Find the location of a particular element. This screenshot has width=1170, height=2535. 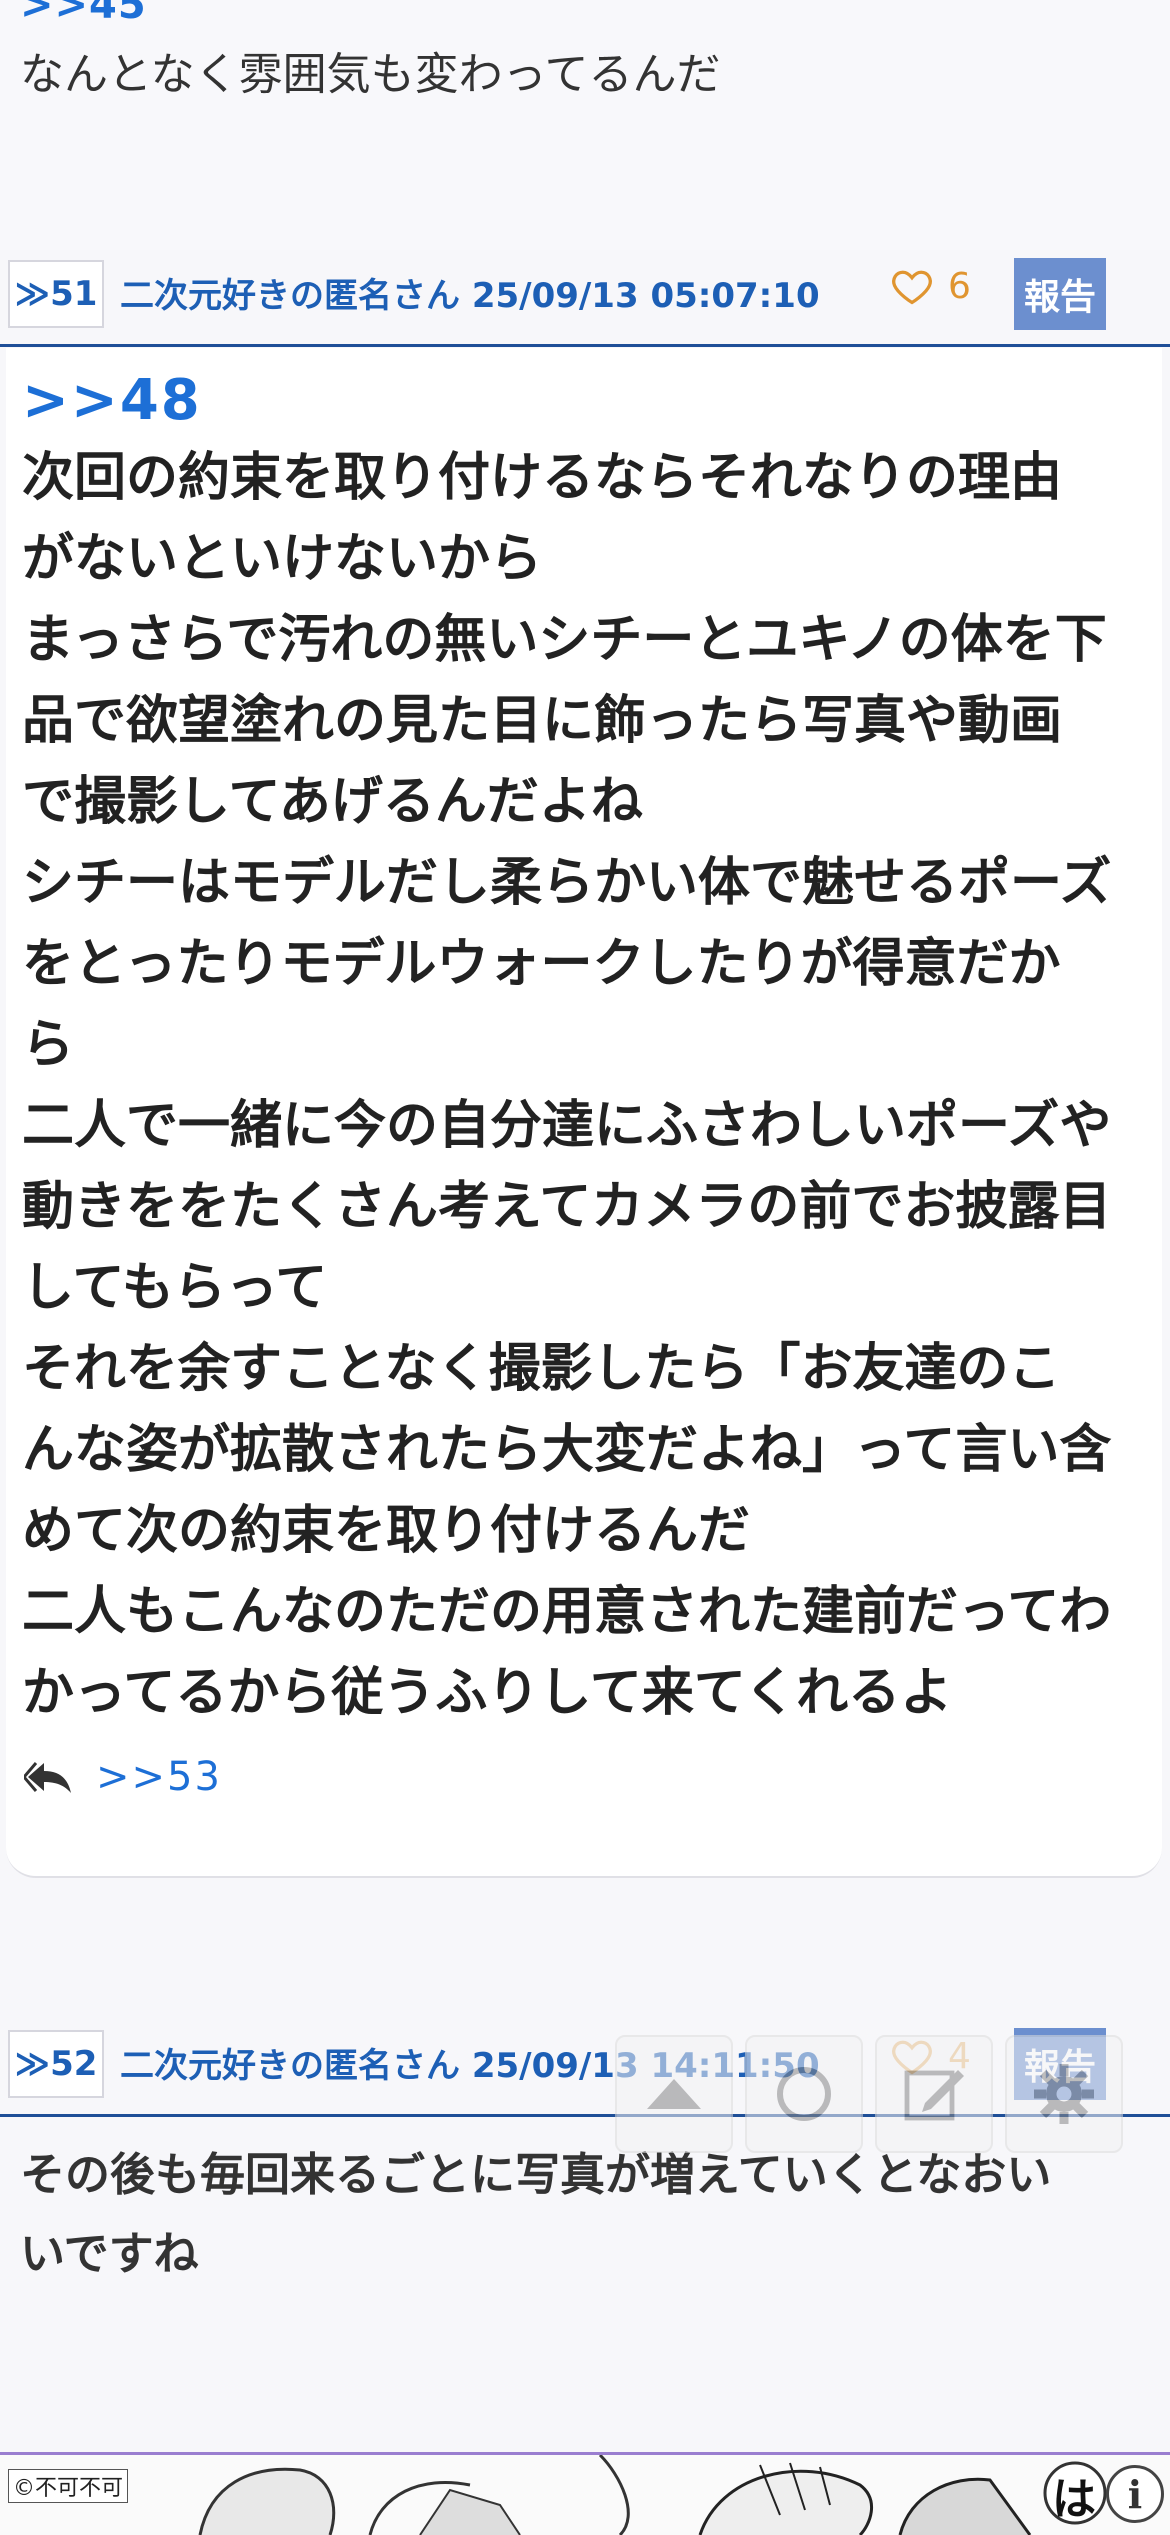

settings-button is located at coordinates (1064, 2094).